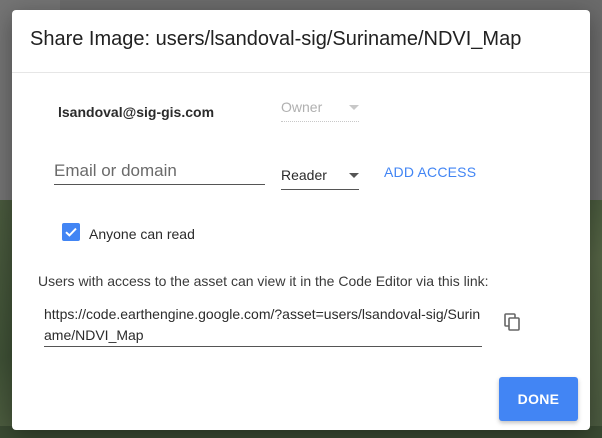  What do you see at coordinates (142, 234) in the screenshot?
I see `anyone-can-read-label: Anyone can read` at bounding box center [142, 234].